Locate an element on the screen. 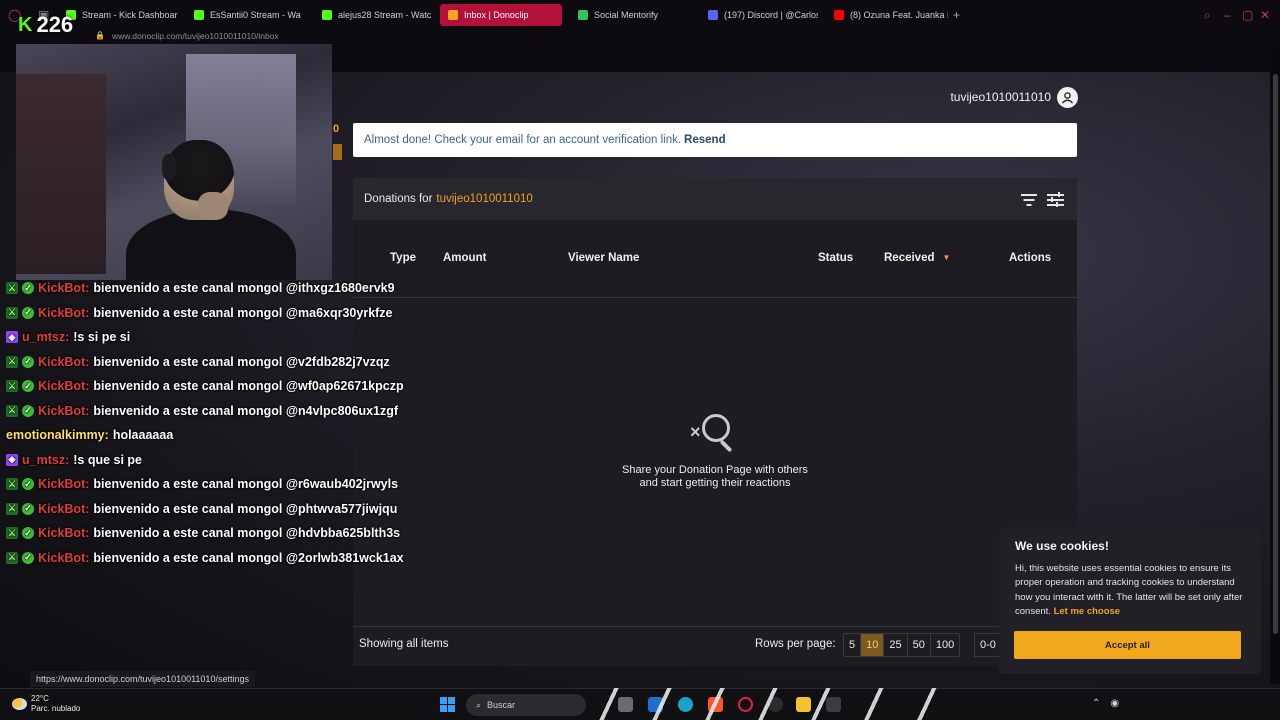 The image size is (1280, 720). webcam-overlay is located at coordinates (174, 162).